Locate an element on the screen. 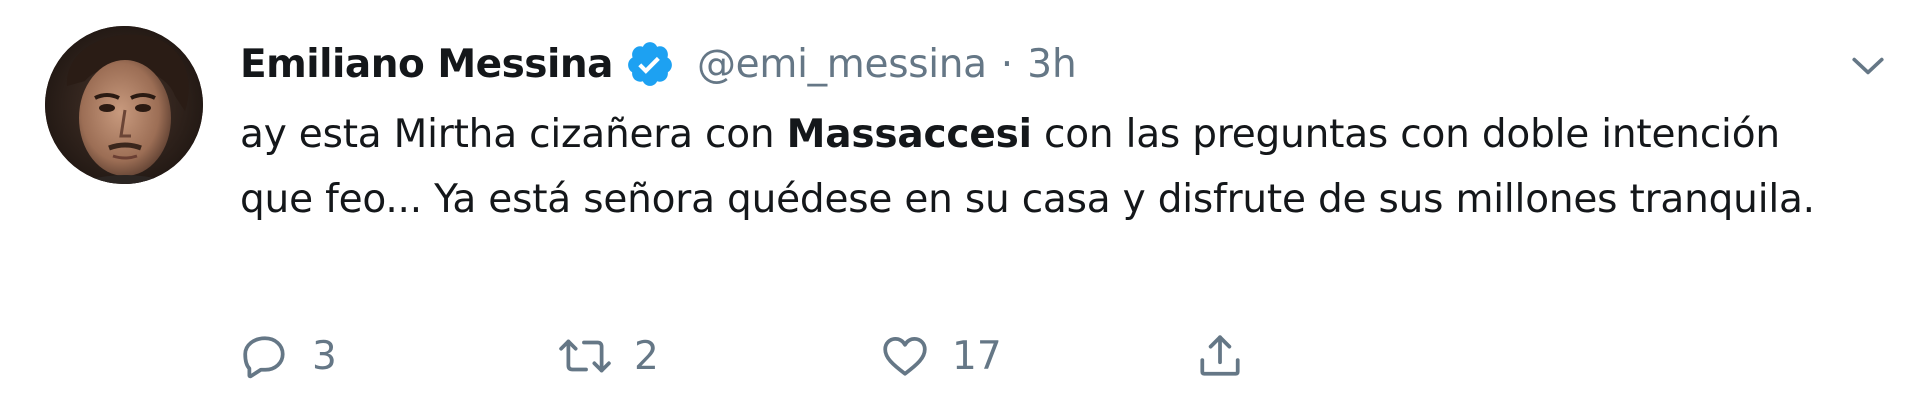 The image size is (1920, 407). retweet-count: 2 is located at coordinates (646, 356).